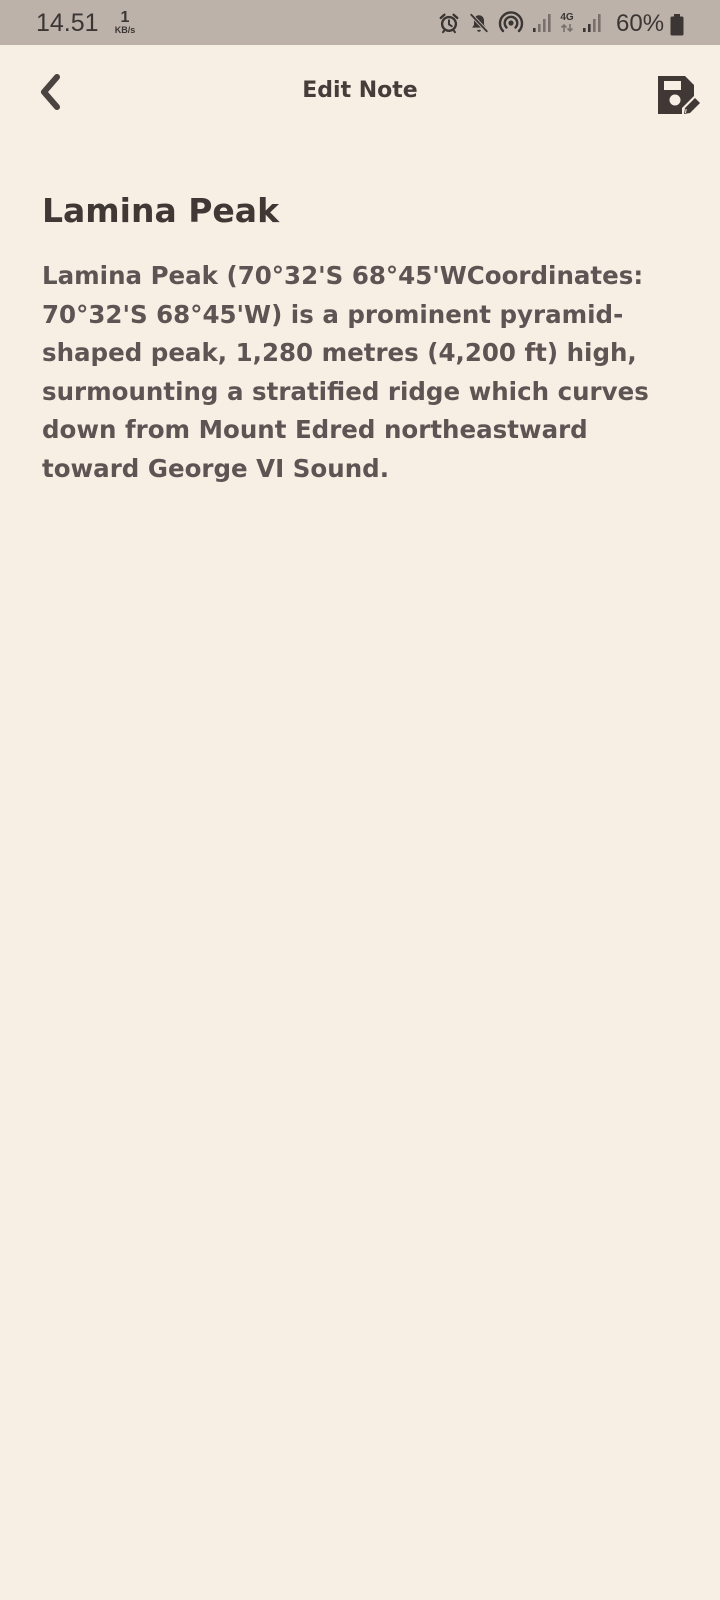 Image resolution: width=720 pixels, height=1600 pixels. I want to click on chevron-left-icon, so click(50, 92).